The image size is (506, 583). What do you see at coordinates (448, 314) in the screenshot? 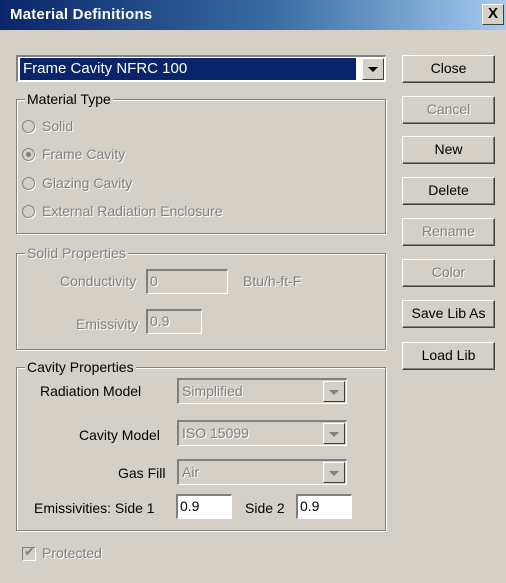
I see `save-lib-as-button: Save Lib As` at bounding box center [448, 314].